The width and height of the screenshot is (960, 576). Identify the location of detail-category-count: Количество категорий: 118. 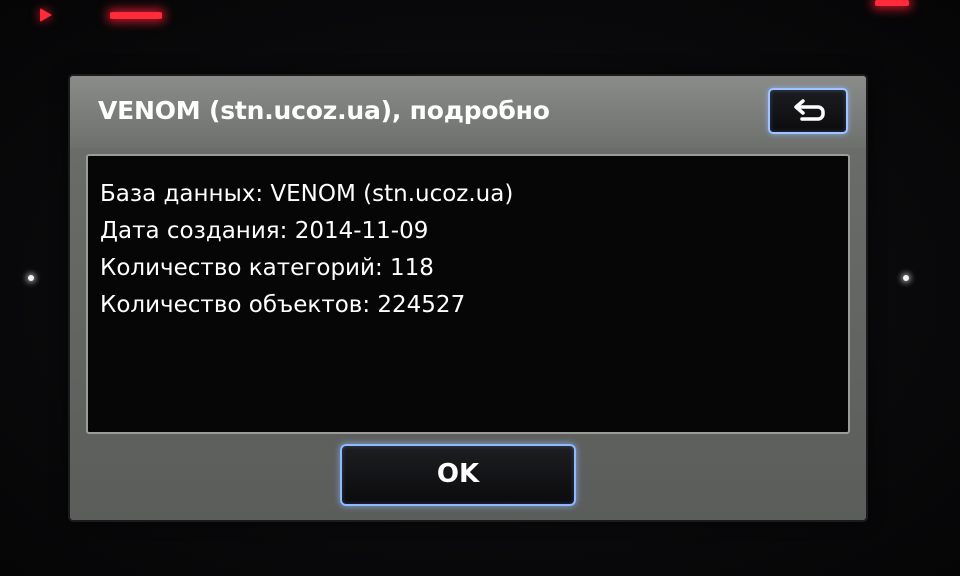
(267, 268).